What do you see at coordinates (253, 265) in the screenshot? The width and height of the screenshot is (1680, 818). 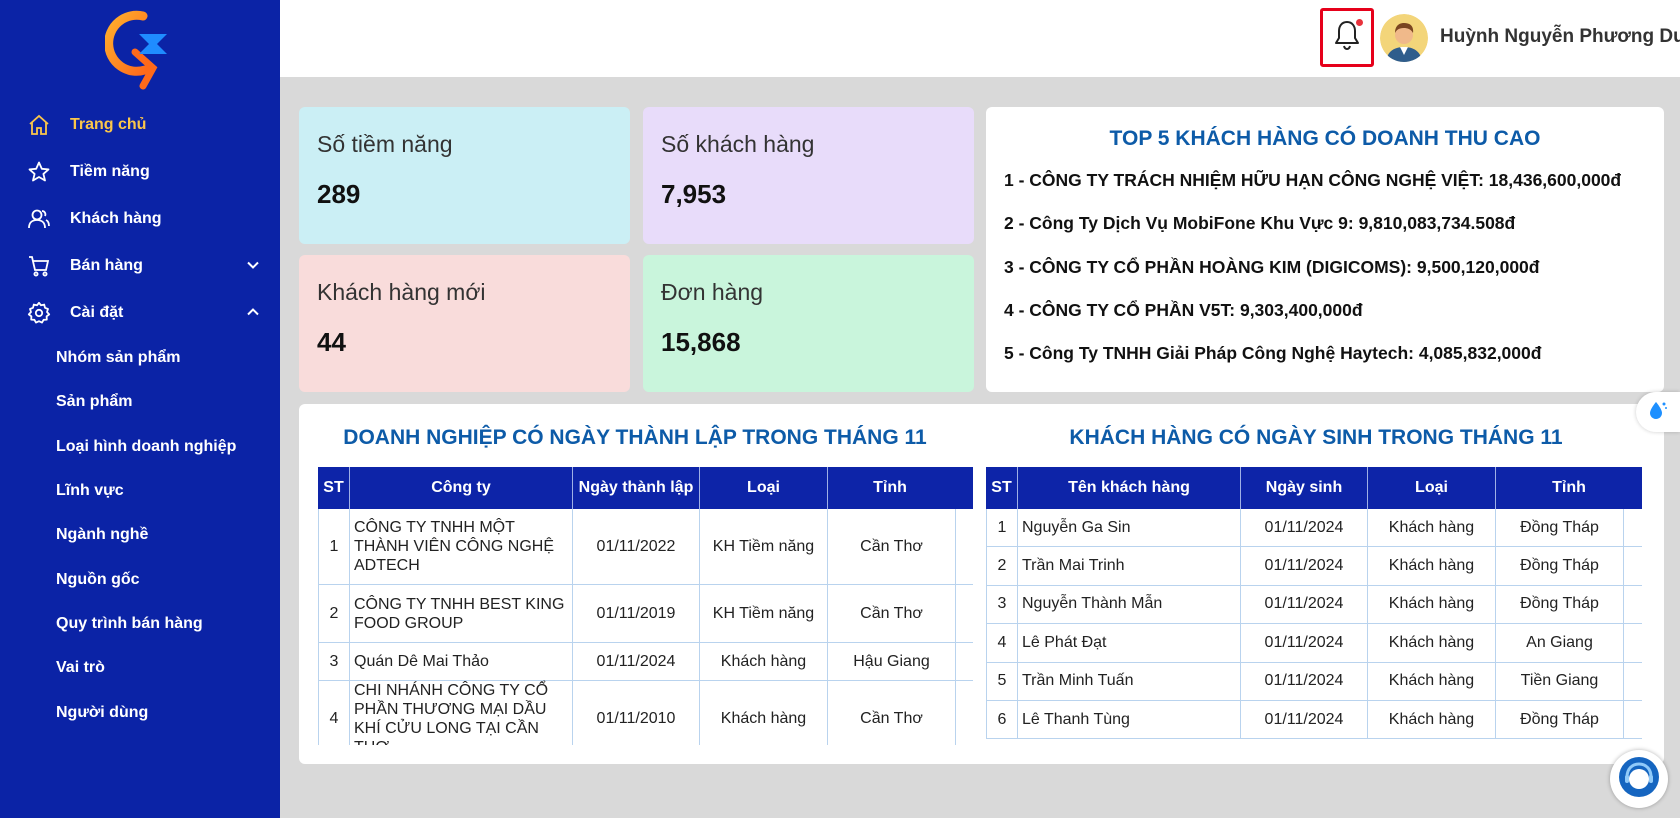 I see `chevron-down-icon` at bounding box center [253, 265].